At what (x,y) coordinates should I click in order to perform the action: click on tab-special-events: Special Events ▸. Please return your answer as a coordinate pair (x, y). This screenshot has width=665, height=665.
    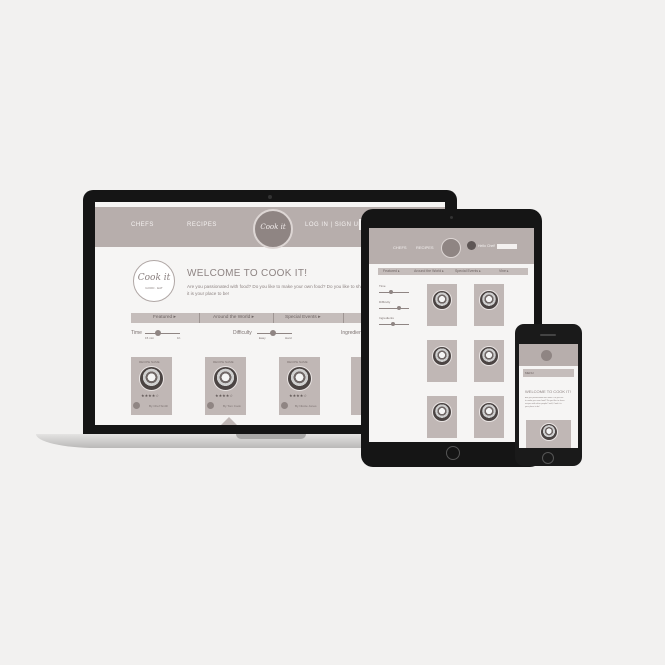
    Looking at the image, I should click on (302, 317).